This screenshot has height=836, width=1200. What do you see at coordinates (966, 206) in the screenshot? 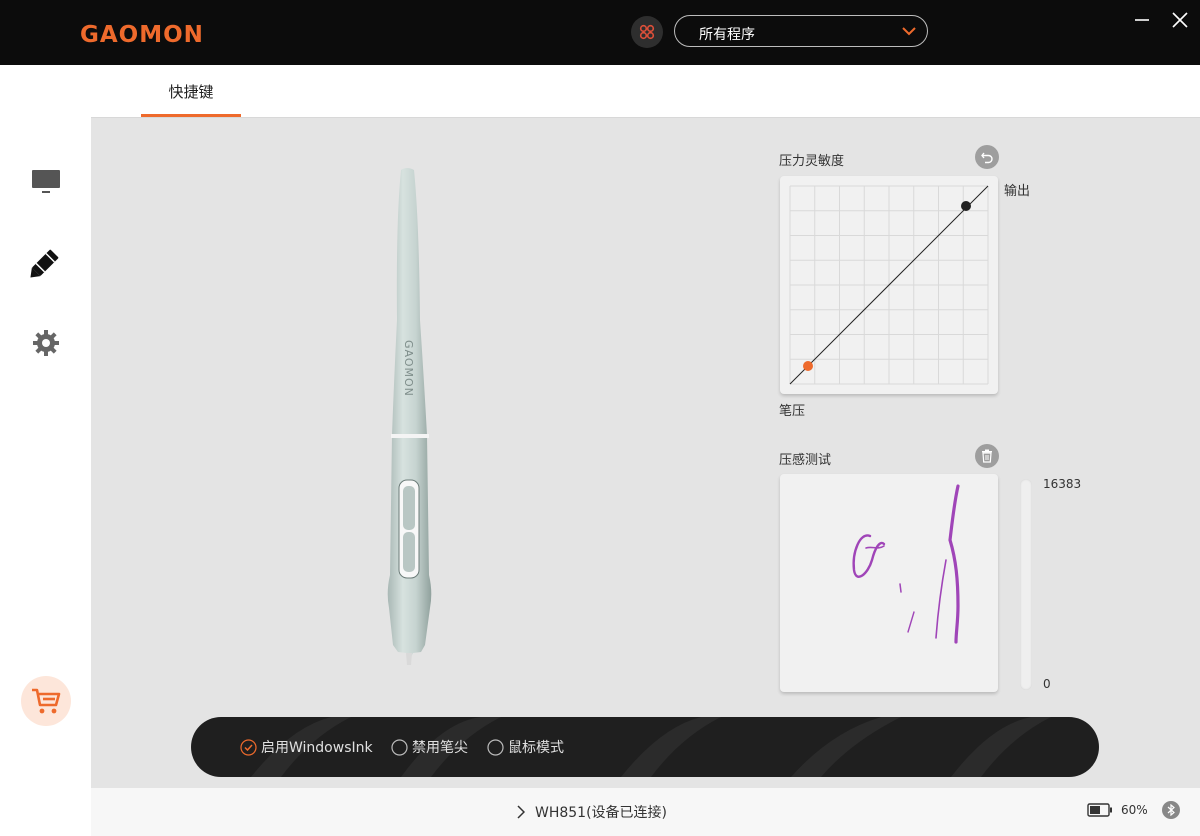
I see `curve-handle-upper` at bounding box center [966, 206].